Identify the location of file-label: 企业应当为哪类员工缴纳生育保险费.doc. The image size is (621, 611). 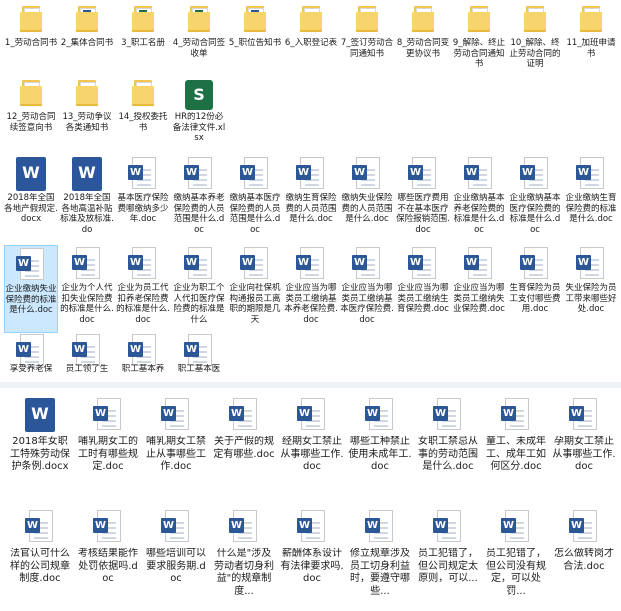
(423, 299).